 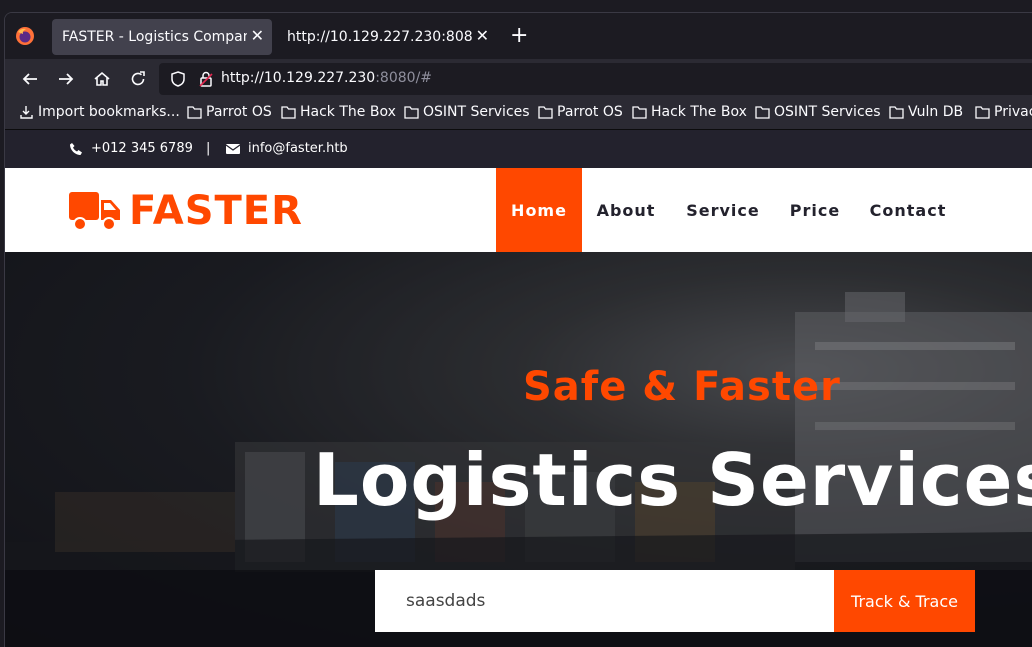 What do you see at coordinates (815, 210) in the screenshot?
I see `nav-price: Price` at bounding box center [815, 210].